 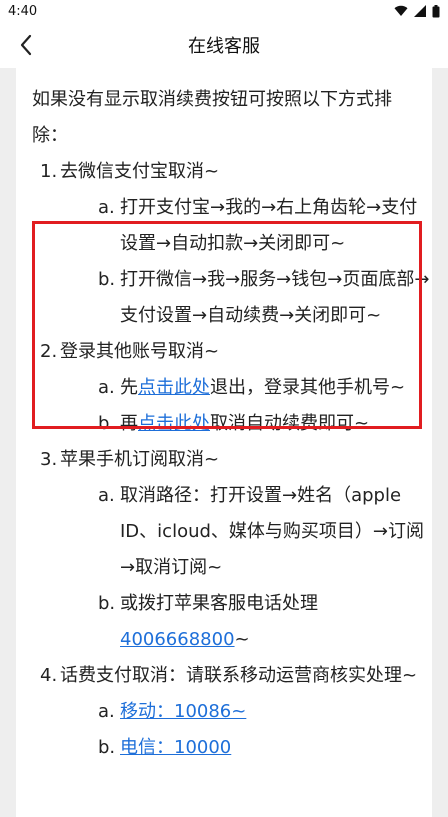 What do you see at coordinates (242, 639) in the screenshot?
I see `phone-suffix: ~` at bounding box center [242, 639].